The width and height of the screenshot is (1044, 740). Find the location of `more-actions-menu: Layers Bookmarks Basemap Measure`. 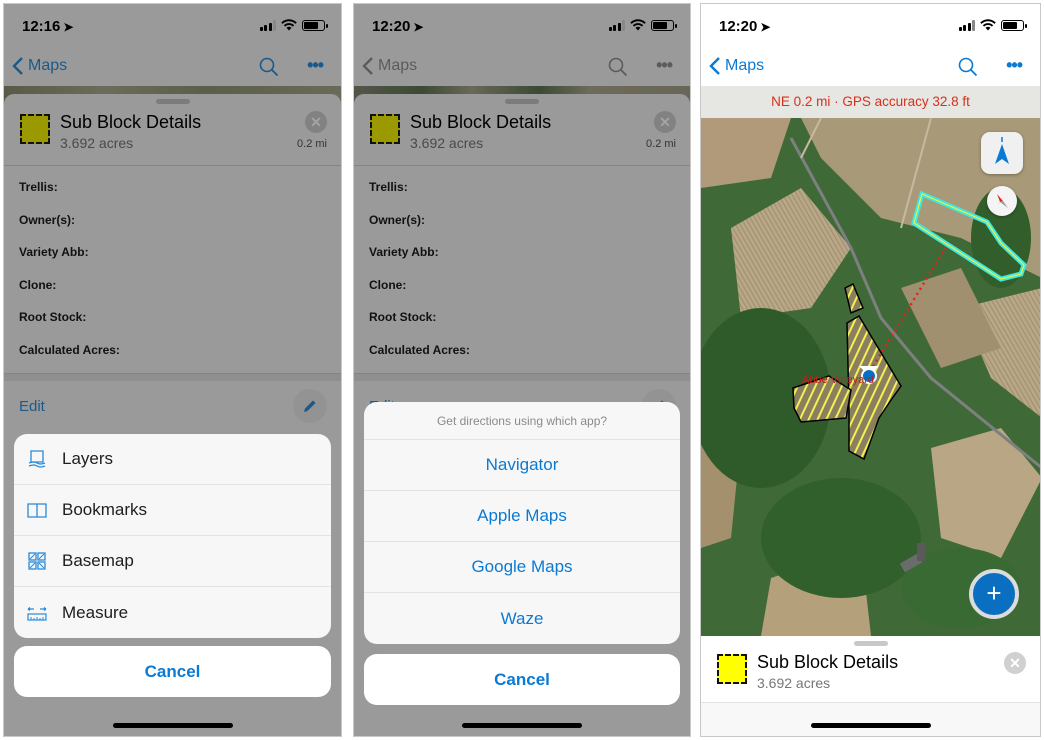

more-actions-menu: Layers Bookmarks Basemap Measure is located at coordinates (172, 536).